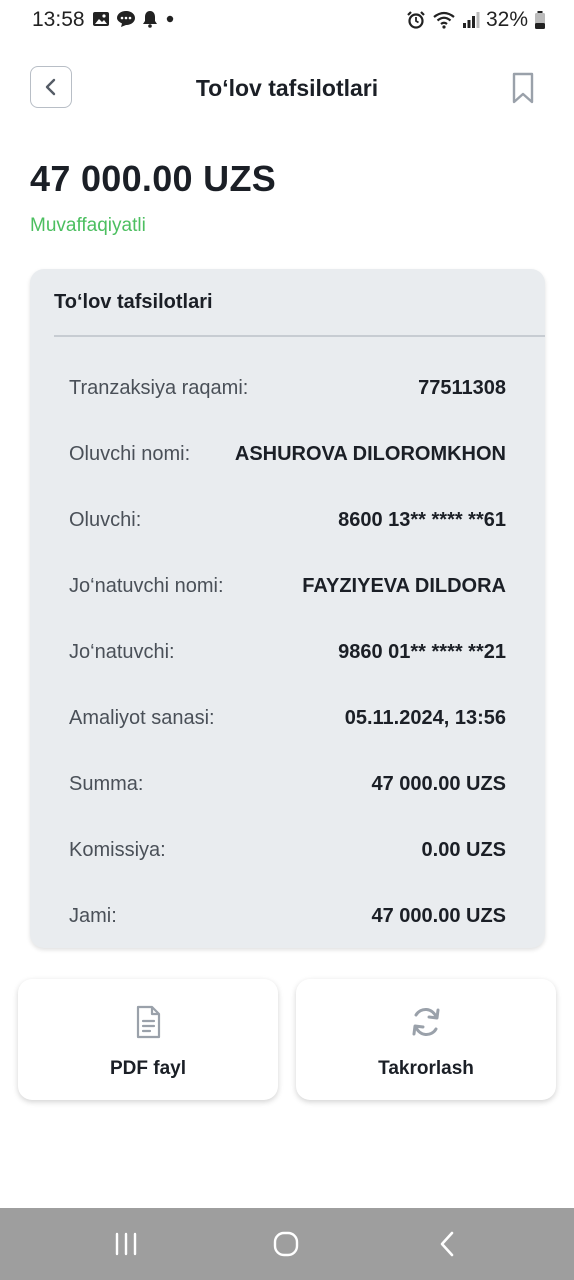 The image size is (574, 1280). I want to click on back-icon, so click(447, 1244).